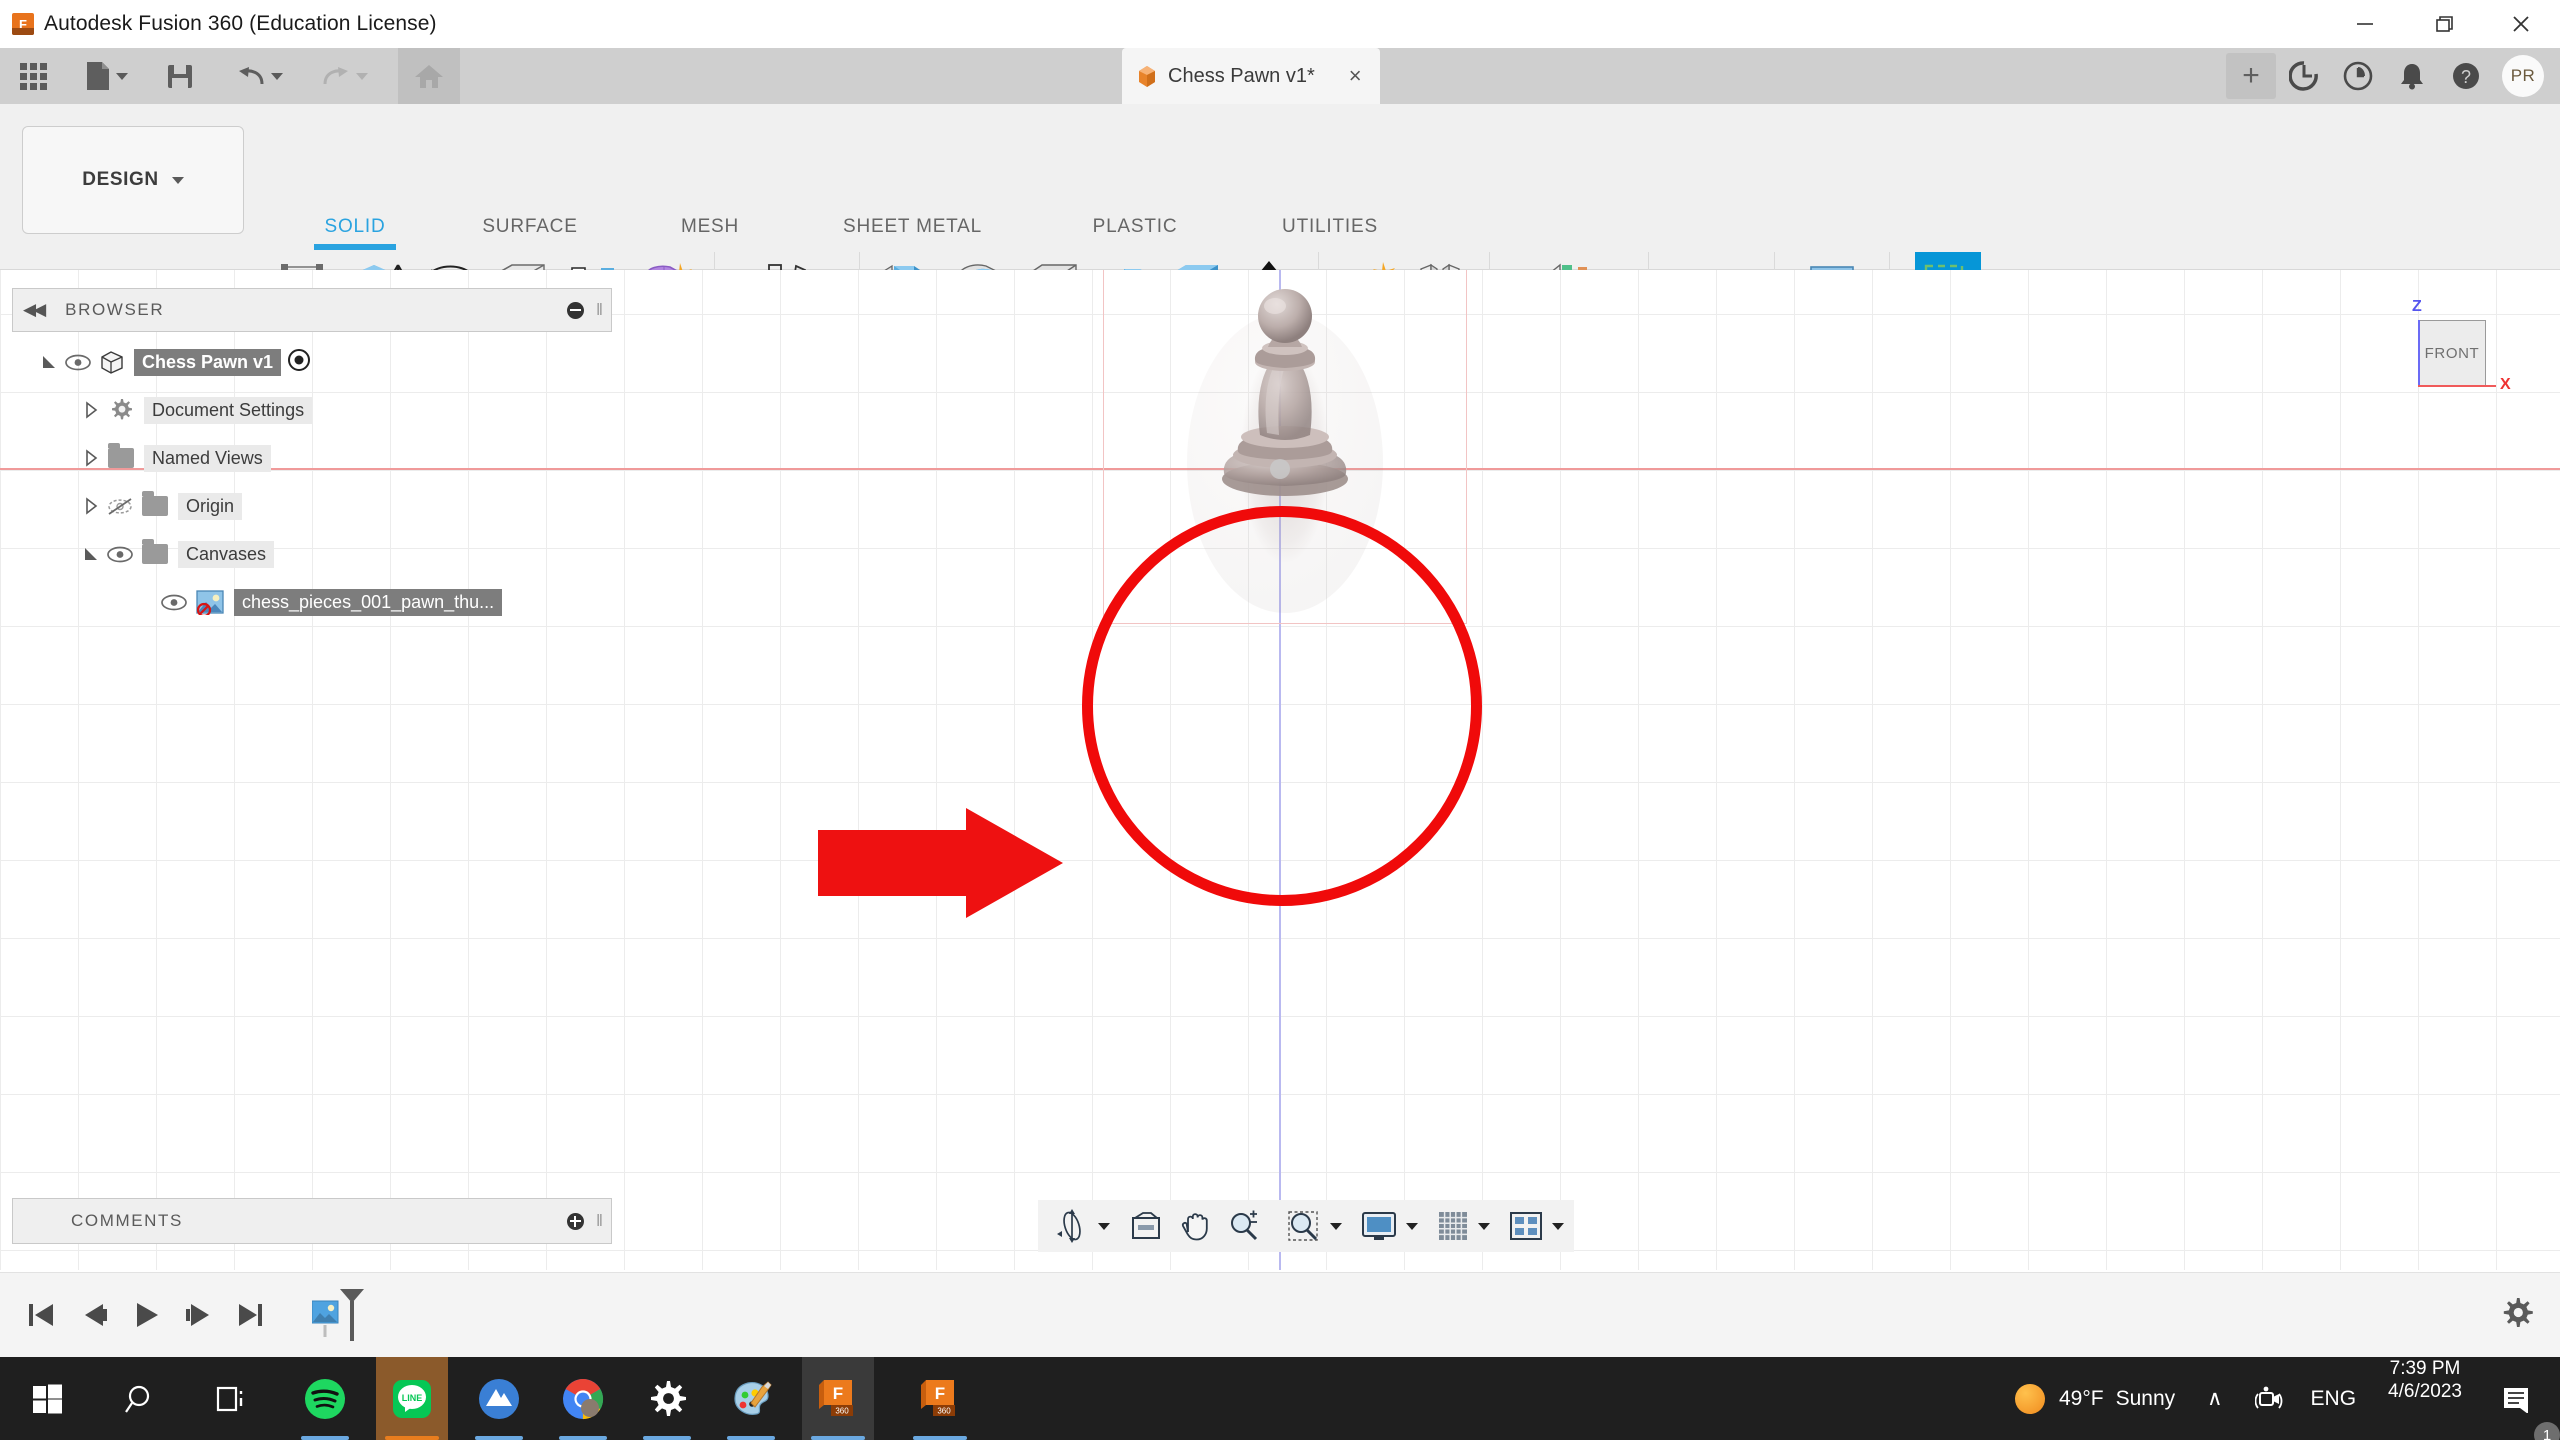  What do you see at coordinates (667, 1398) in the screenshot?
I see `taskbar-settings` at bounding box center [667, 1398].